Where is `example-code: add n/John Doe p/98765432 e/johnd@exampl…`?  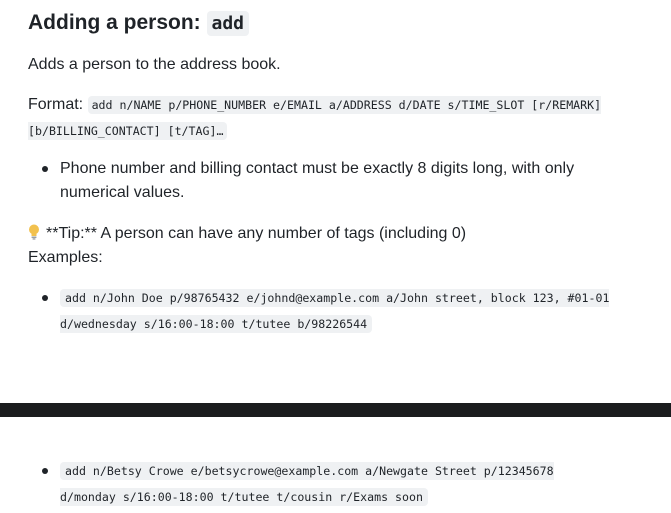
example-code: add n/John Doe p/98765432 e/johnd@exampl… is located at coordinates (335, 311).